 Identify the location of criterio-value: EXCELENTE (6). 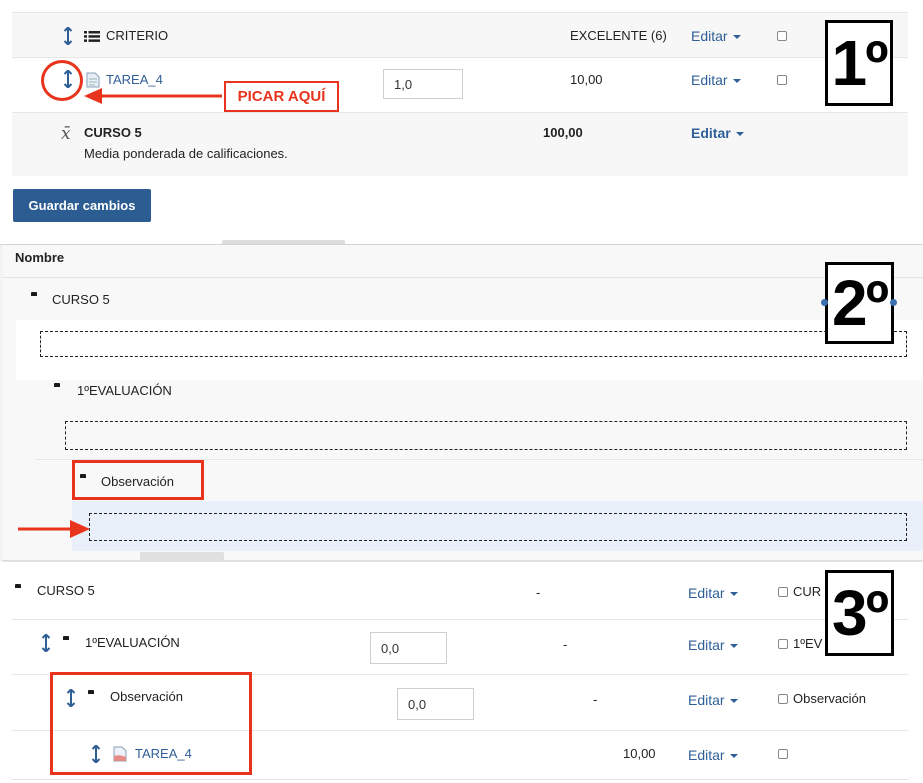
(618, 35).